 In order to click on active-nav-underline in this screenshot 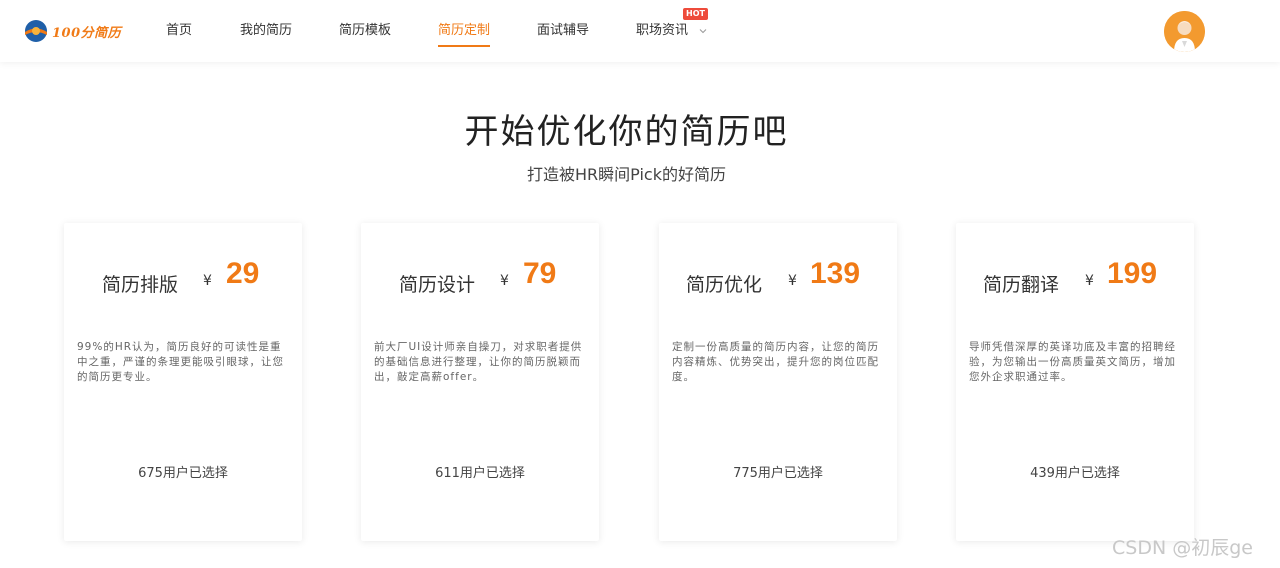, I will do `click(464, 46)`.